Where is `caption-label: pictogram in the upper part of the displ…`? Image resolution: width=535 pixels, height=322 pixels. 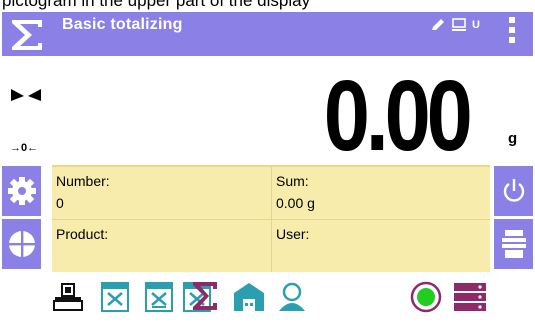
caption-label: pictogram in the upper part of the displ… is located at coordinates (156, 5).